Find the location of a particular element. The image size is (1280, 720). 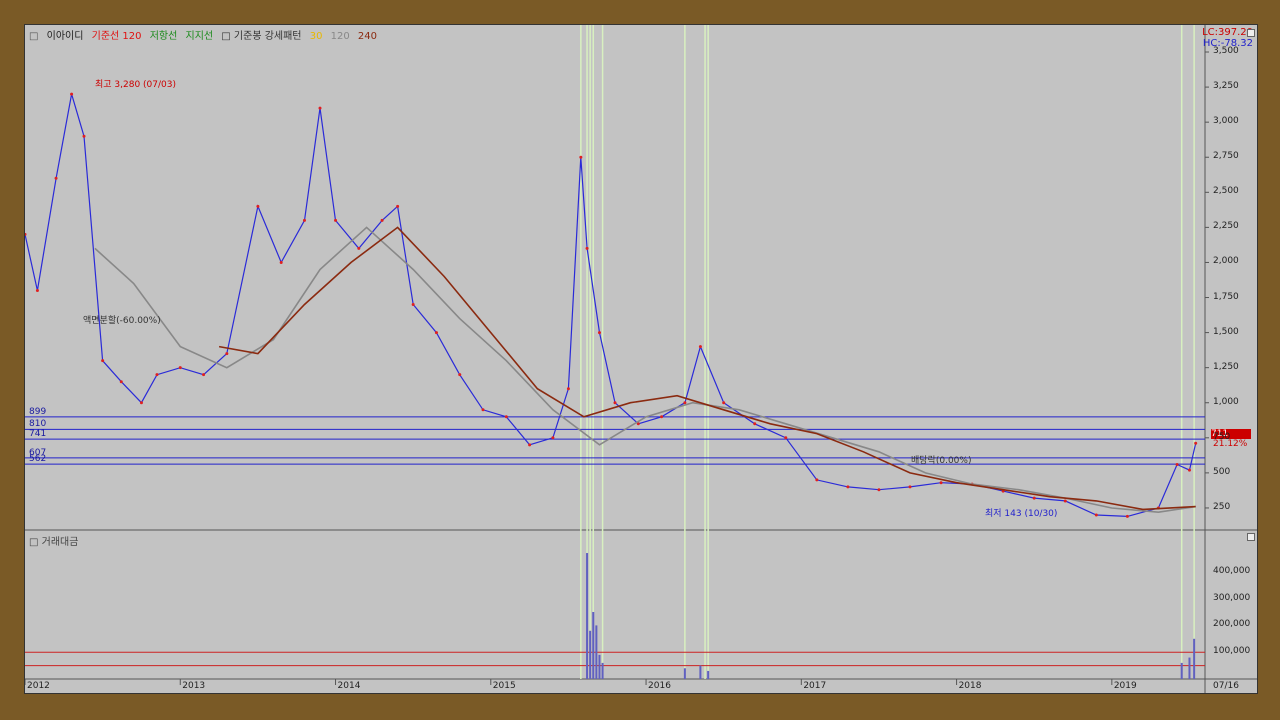

level-label-0: 899 is located at coordinates (38, 411).